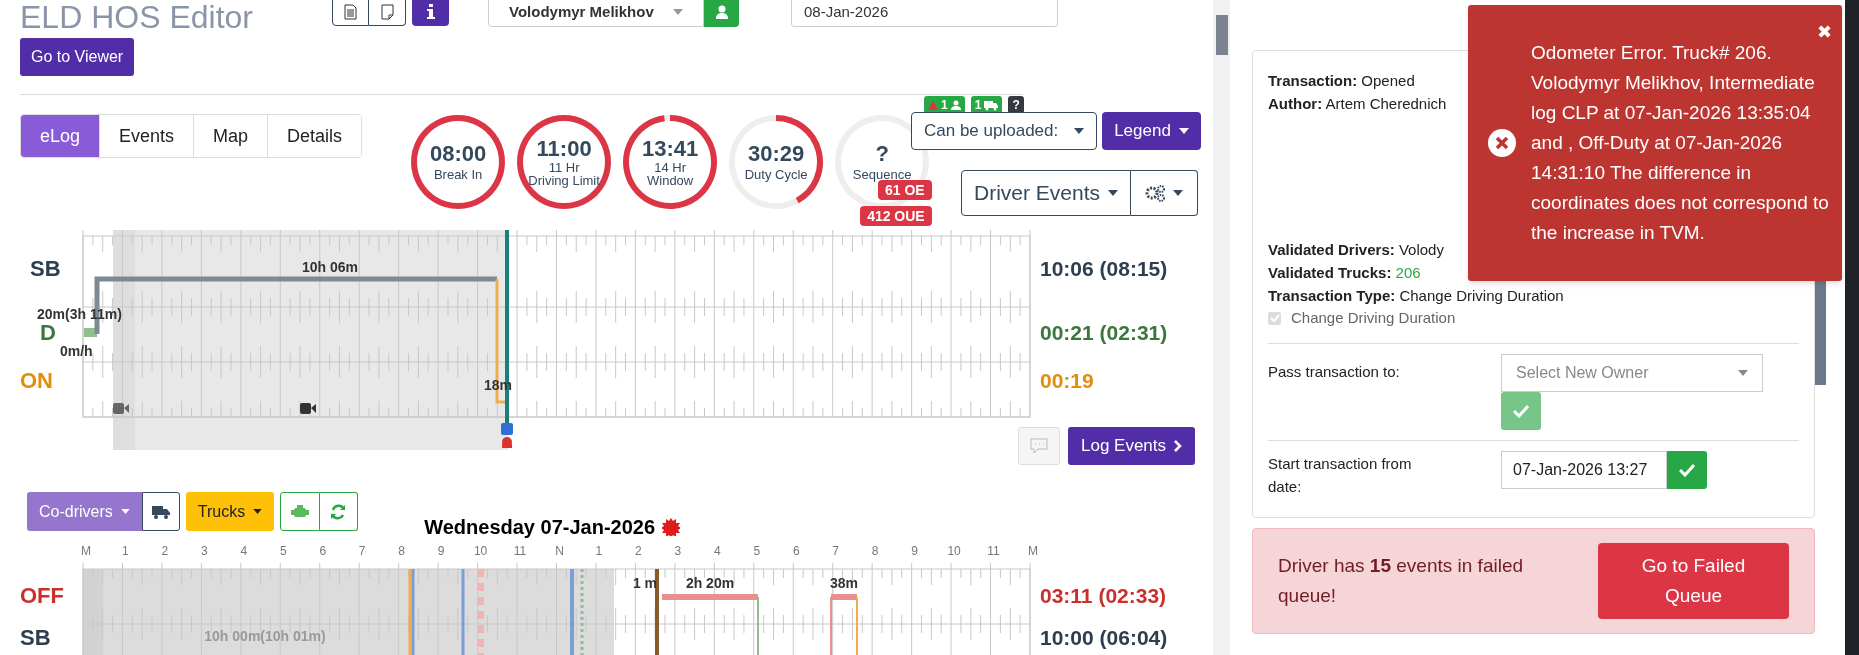 The height and width of the screenshot is (655, 1859). Describe the element at coordinates (1693, 581) in the screenshot. I see `failed-queue-button: Go to Failed Queue` at that location.